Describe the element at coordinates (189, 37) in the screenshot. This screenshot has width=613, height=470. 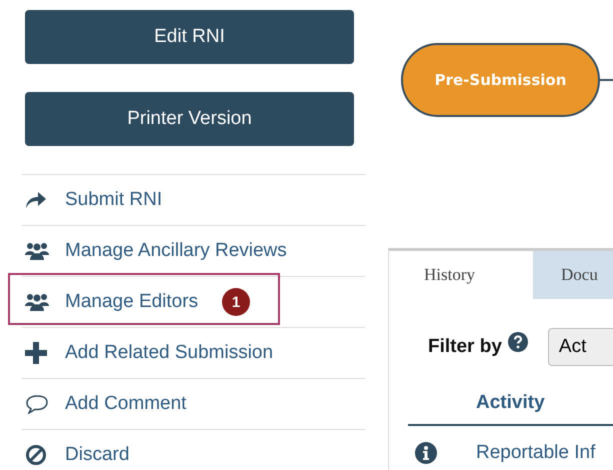
I see `action-button: Edit RNI` at that location.